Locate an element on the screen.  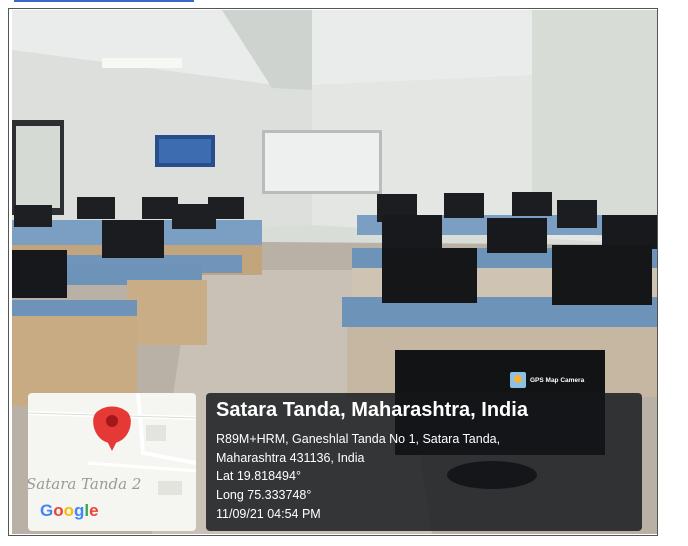
map-place-label: Satara Tanda 2 is located at coordinates (85, 484).